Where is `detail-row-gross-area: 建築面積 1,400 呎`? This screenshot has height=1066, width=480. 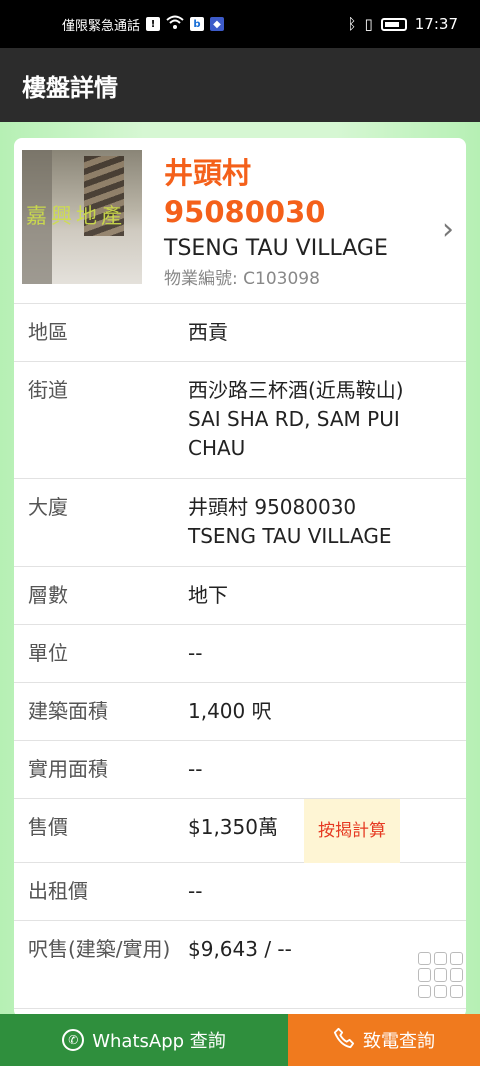 detail-row-gross-area: 建築面積 1,400 呎 is located at coordinates (240, 712).